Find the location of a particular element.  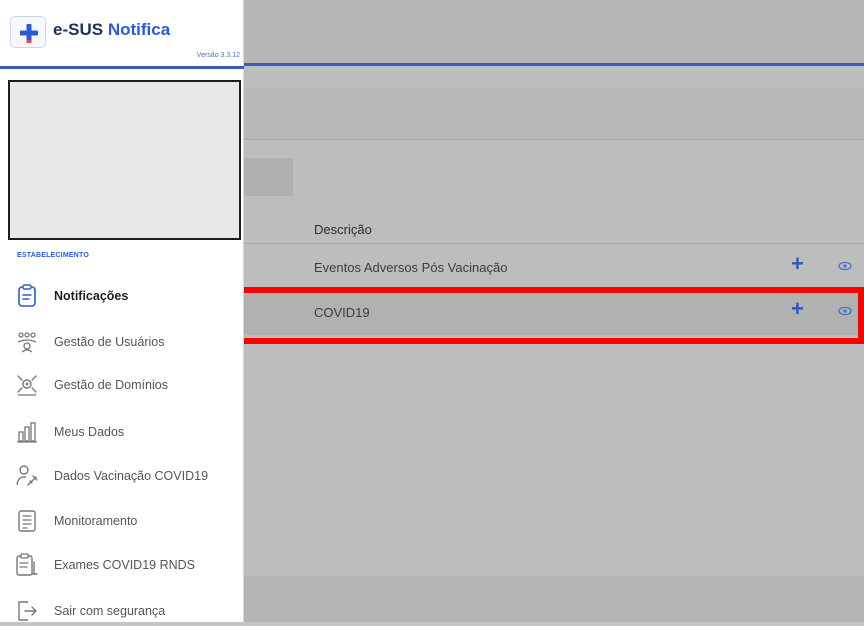

brand-divider is located at coordinates (122, 67).